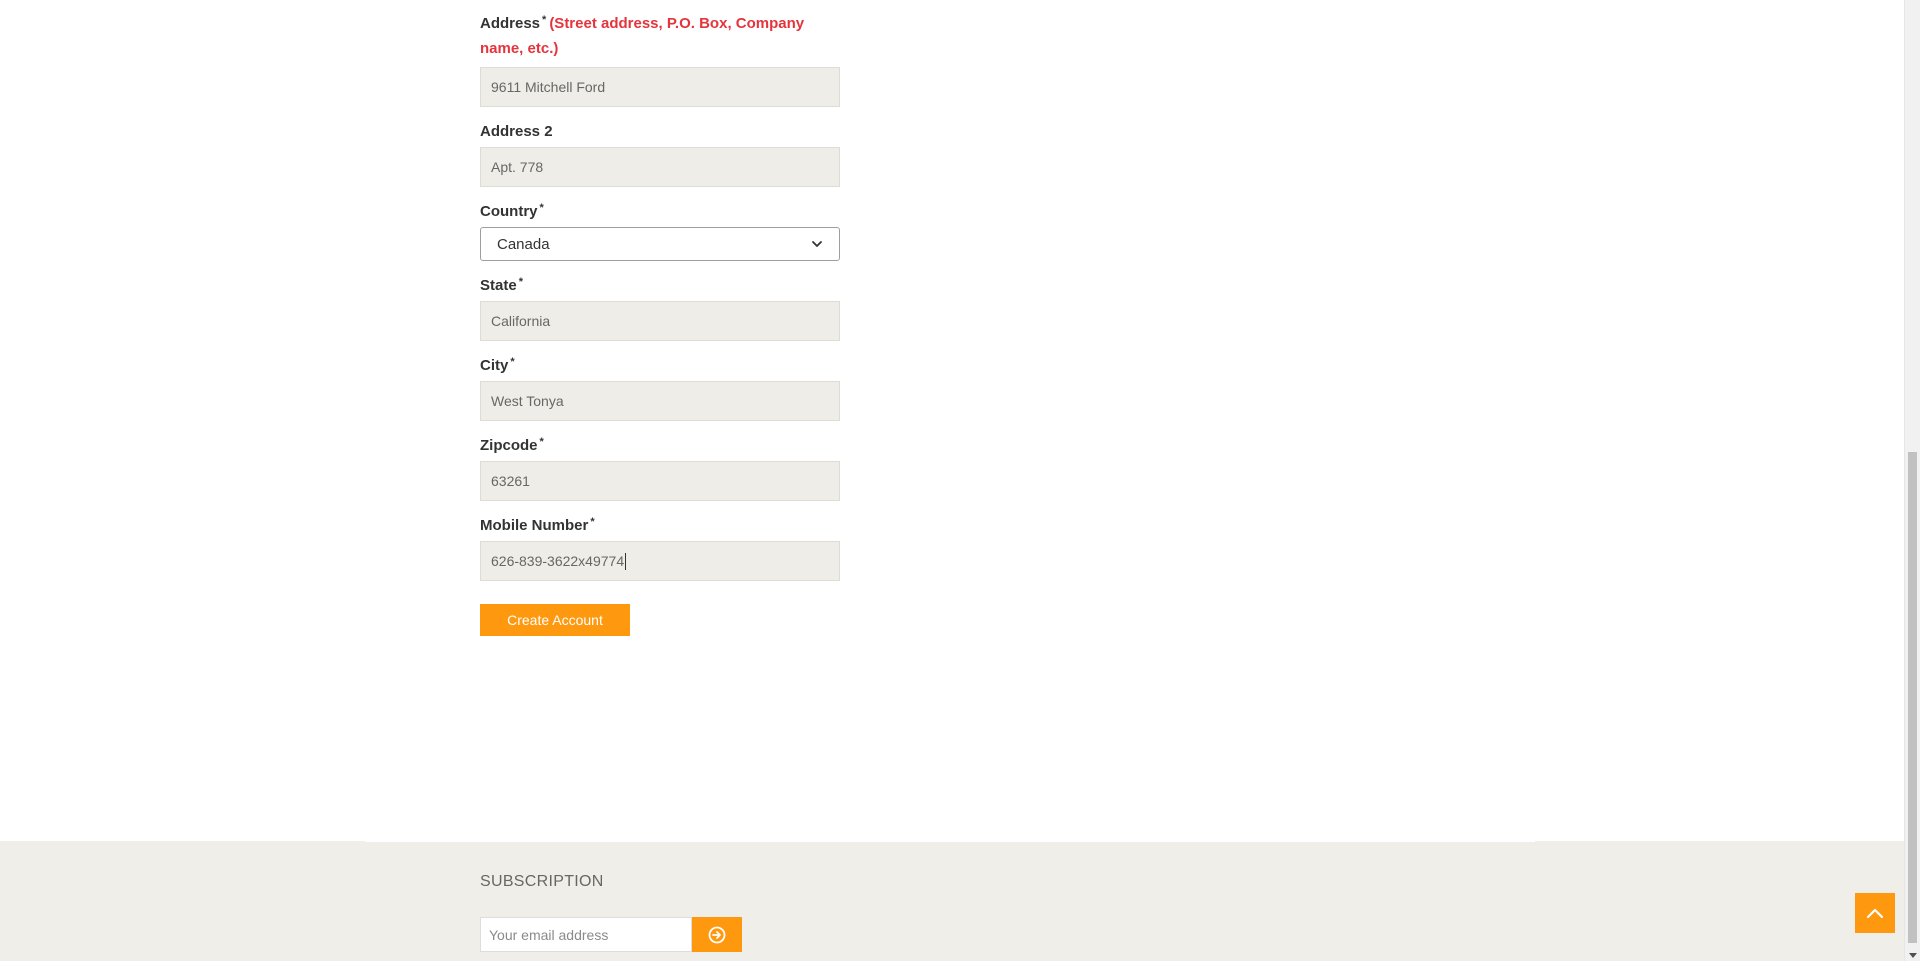  Describe the element at coordinates (626, 561) in the screenshot. I see `text-caret` at that location.